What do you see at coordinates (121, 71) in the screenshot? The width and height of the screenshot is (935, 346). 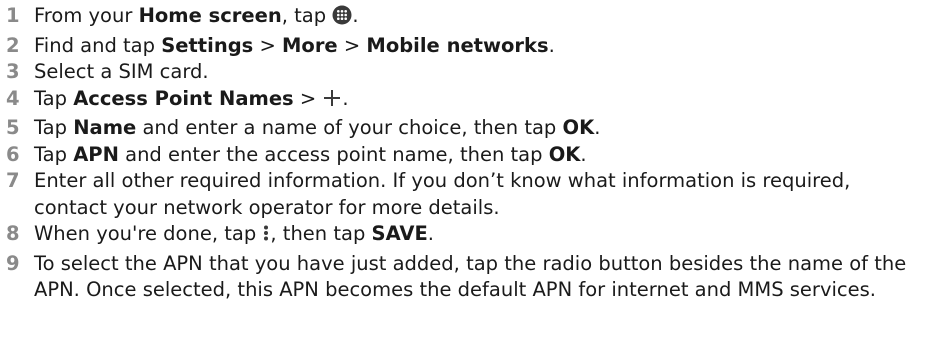 I see `step-text: Select a SIM card.` at bounding box center [121, 71].